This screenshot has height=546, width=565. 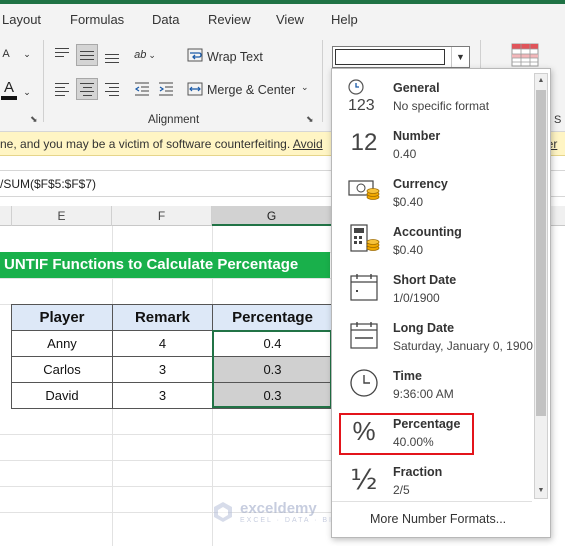 What do you see at coordinates (423, 394) in the screenshot?
I see `format-sample: 9:36:00 AM` at bounding box center [423, 394].